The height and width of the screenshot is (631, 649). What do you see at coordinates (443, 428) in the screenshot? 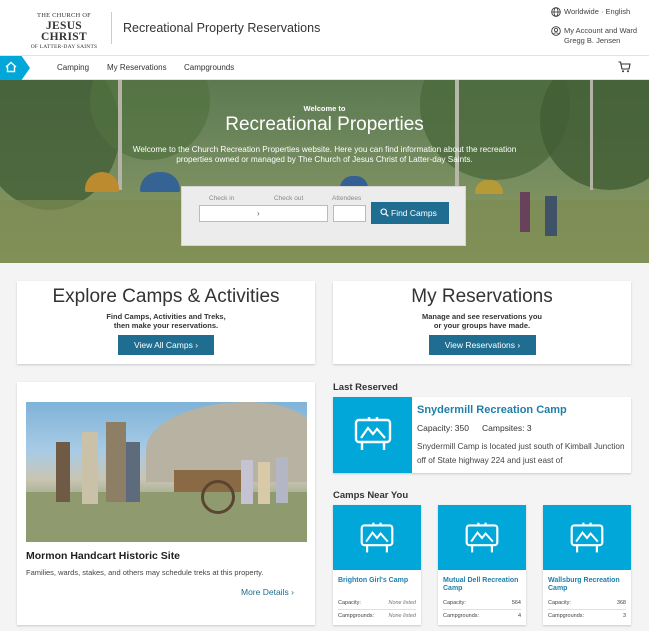
I see `last-reserved-capacity: Capacity: 350` at bounding box center [443, 428].